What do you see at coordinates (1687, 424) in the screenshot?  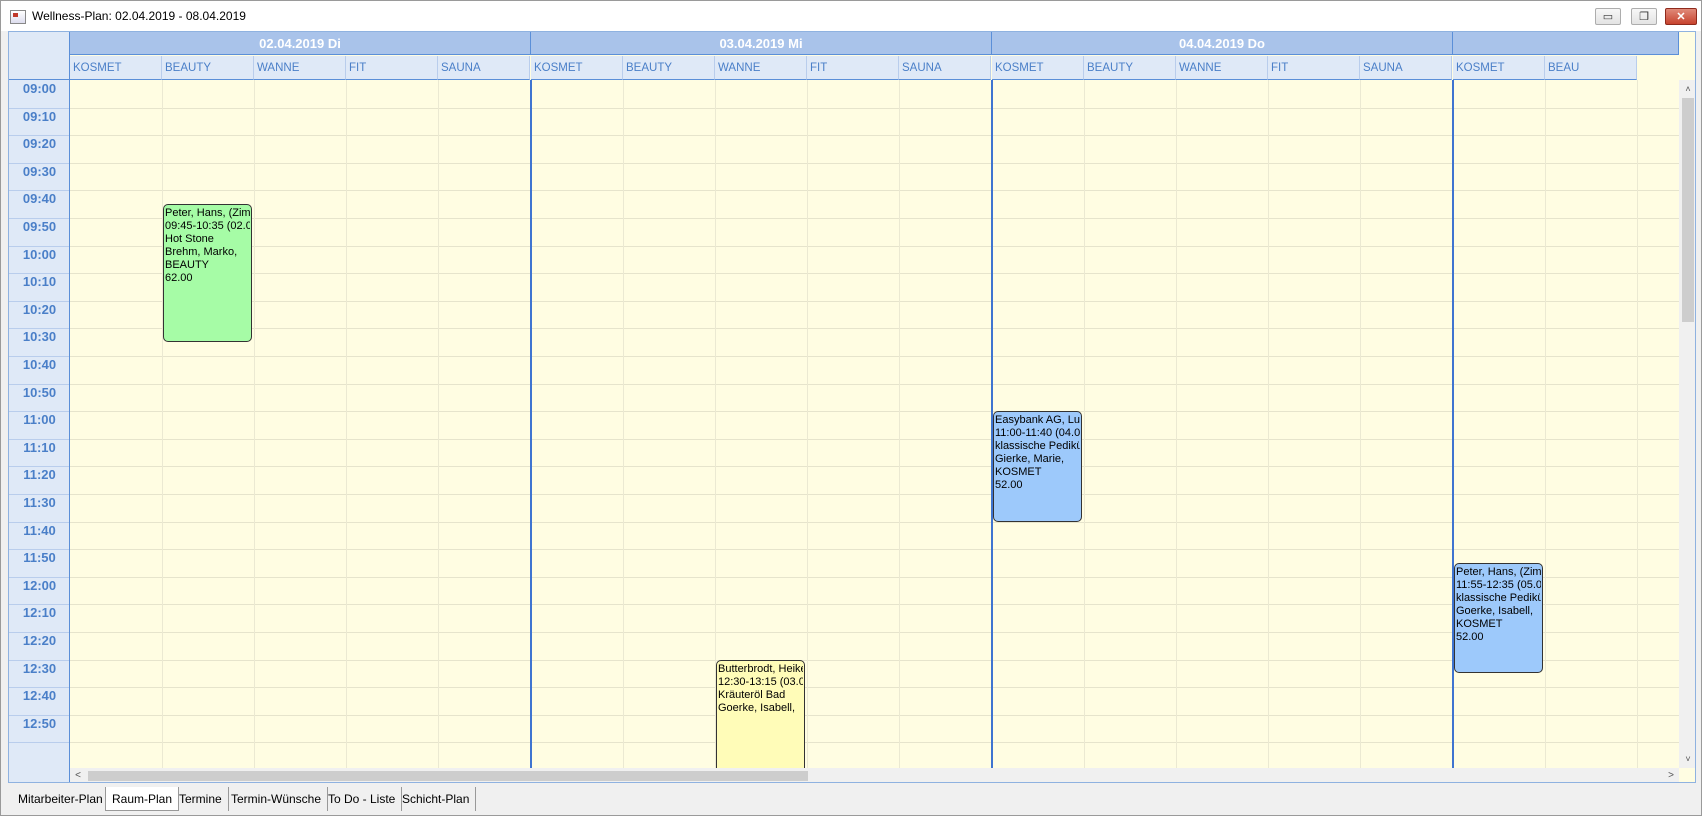 I see `vertical-scrollbar: ˄ ˅` at bounding box center [1687, 424].